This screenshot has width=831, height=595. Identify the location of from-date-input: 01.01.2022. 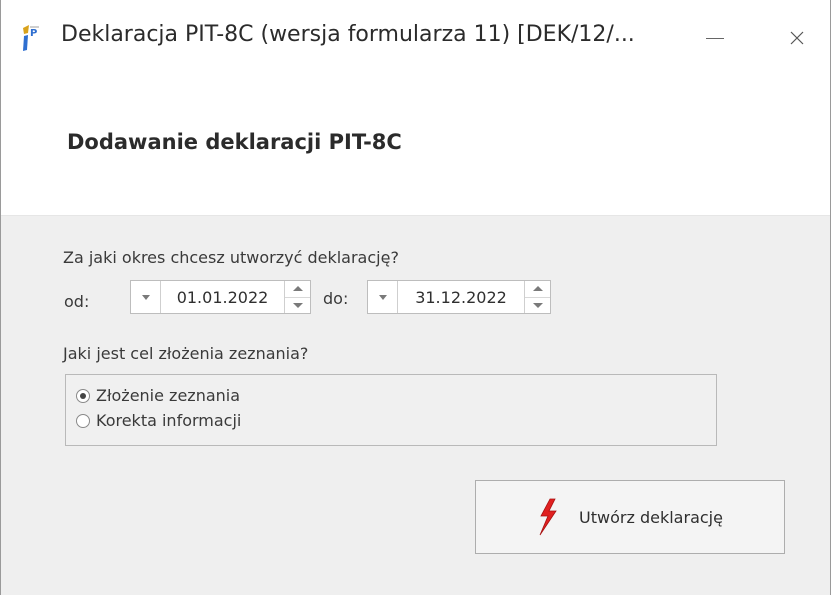
(222, 297).